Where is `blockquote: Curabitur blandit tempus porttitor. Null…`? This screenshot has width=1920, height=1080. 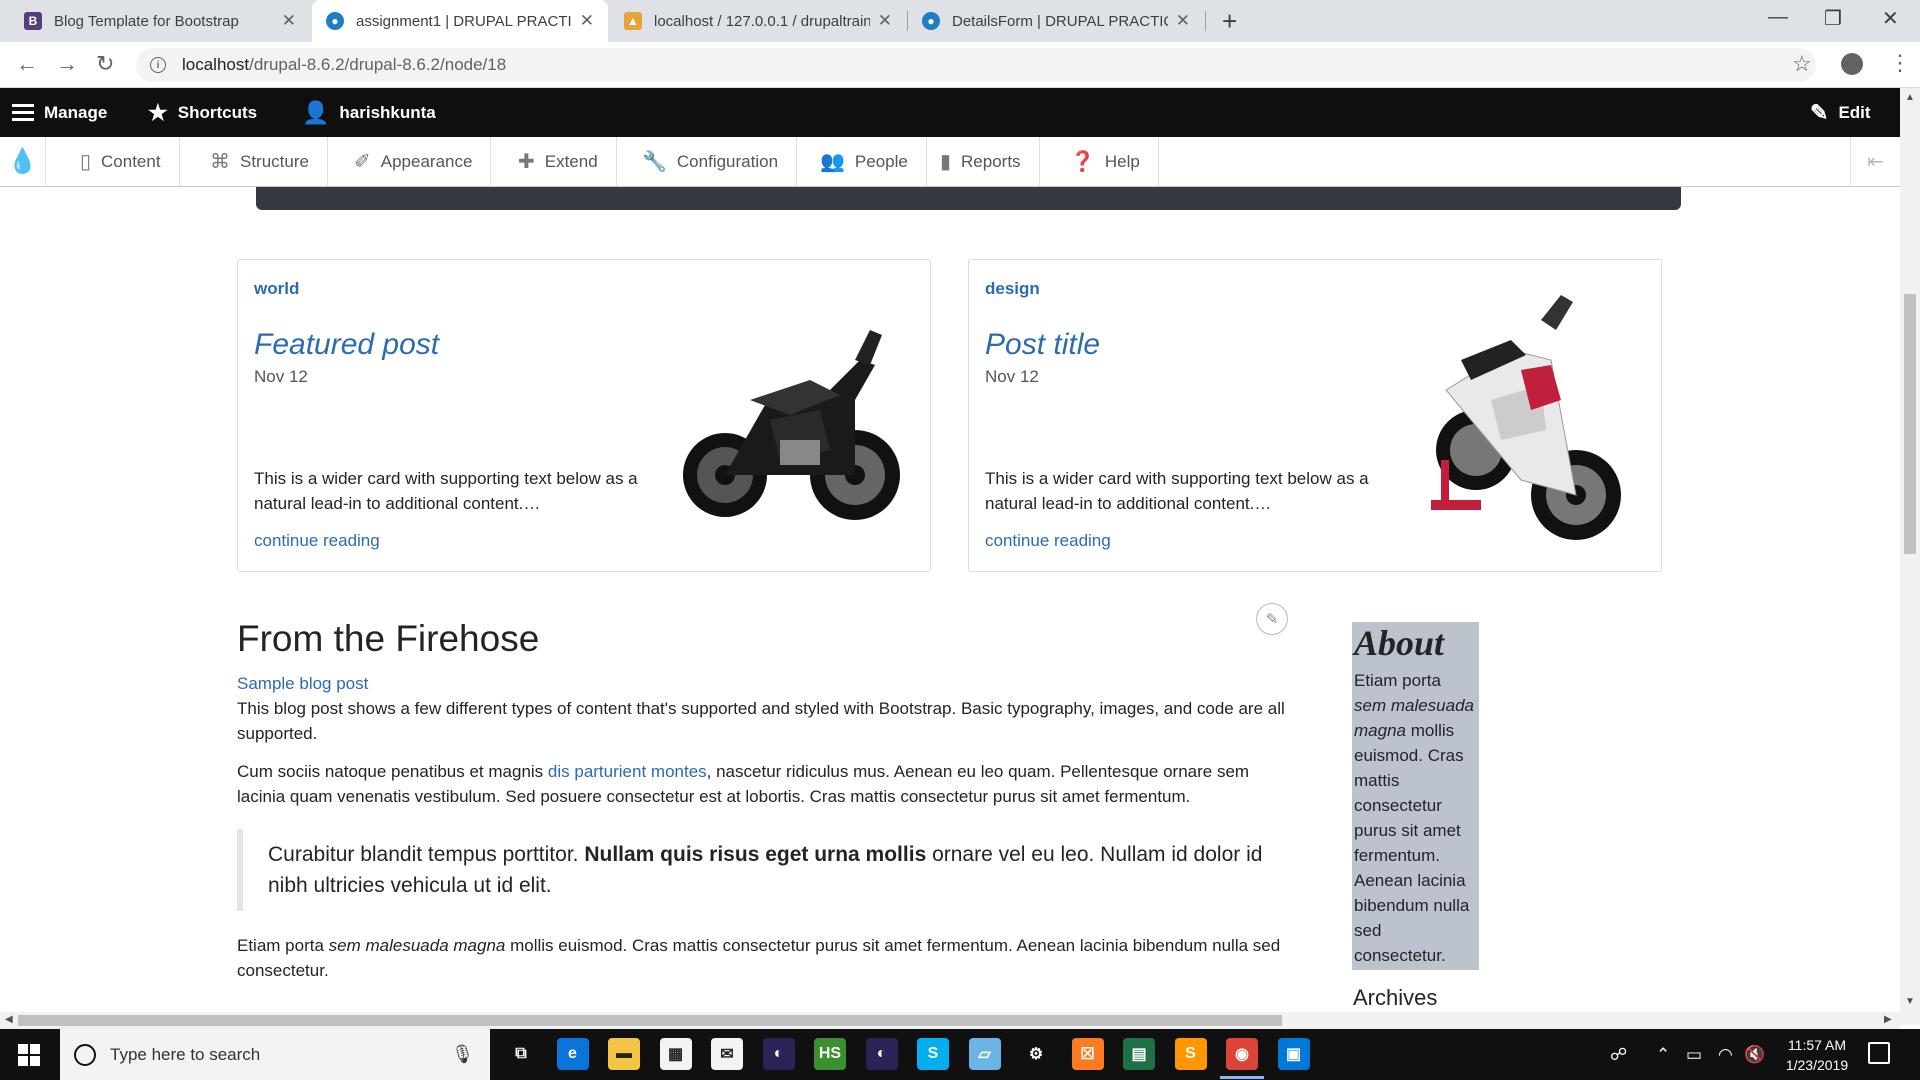
blockquote: Curabitur blandit tempus porttitor. Null… is located at coordinates (767, 870).